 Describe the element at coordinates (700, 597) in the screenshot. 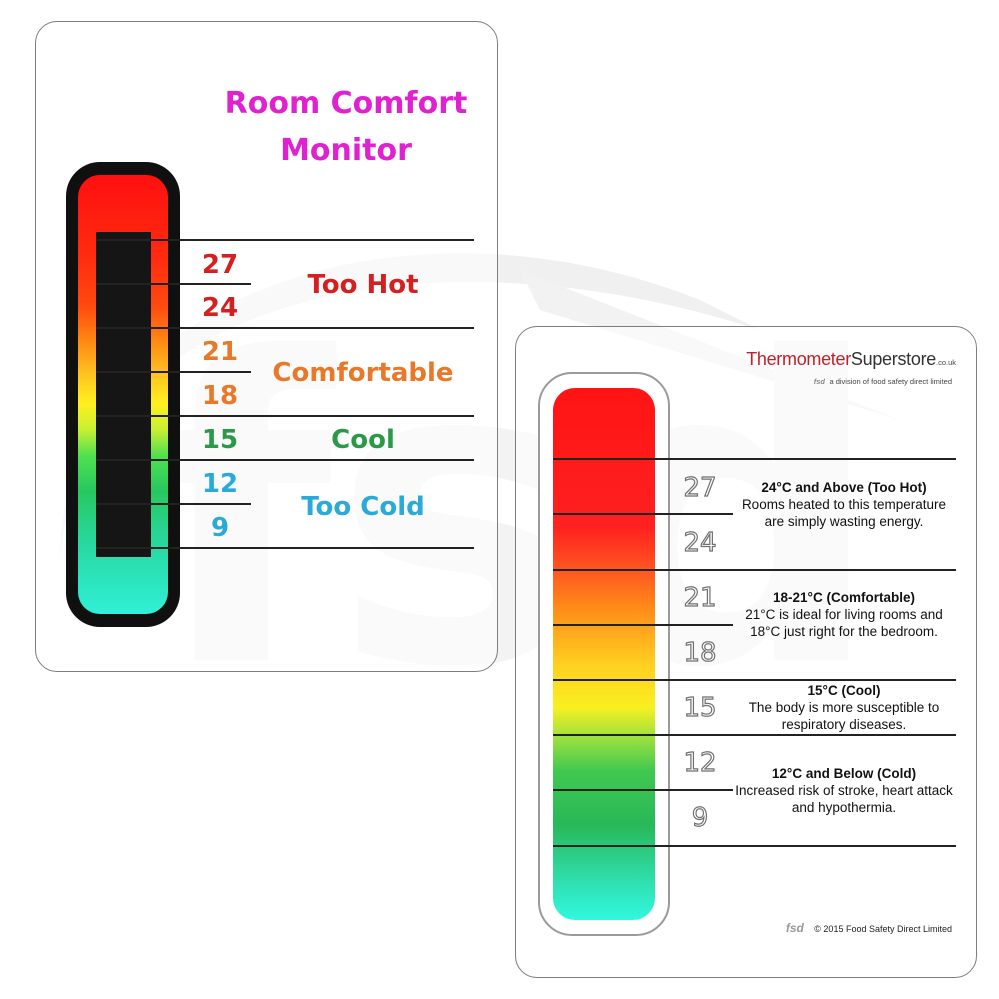

I see `back-scale-21: 21` at that location.